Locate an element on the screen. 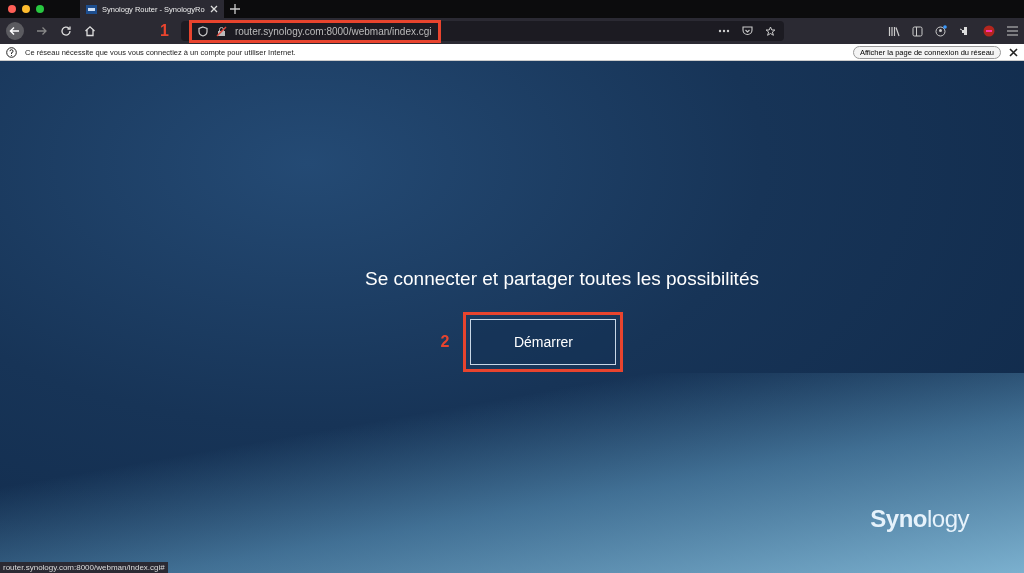  reload-icon is located at coordinates (66, 31).